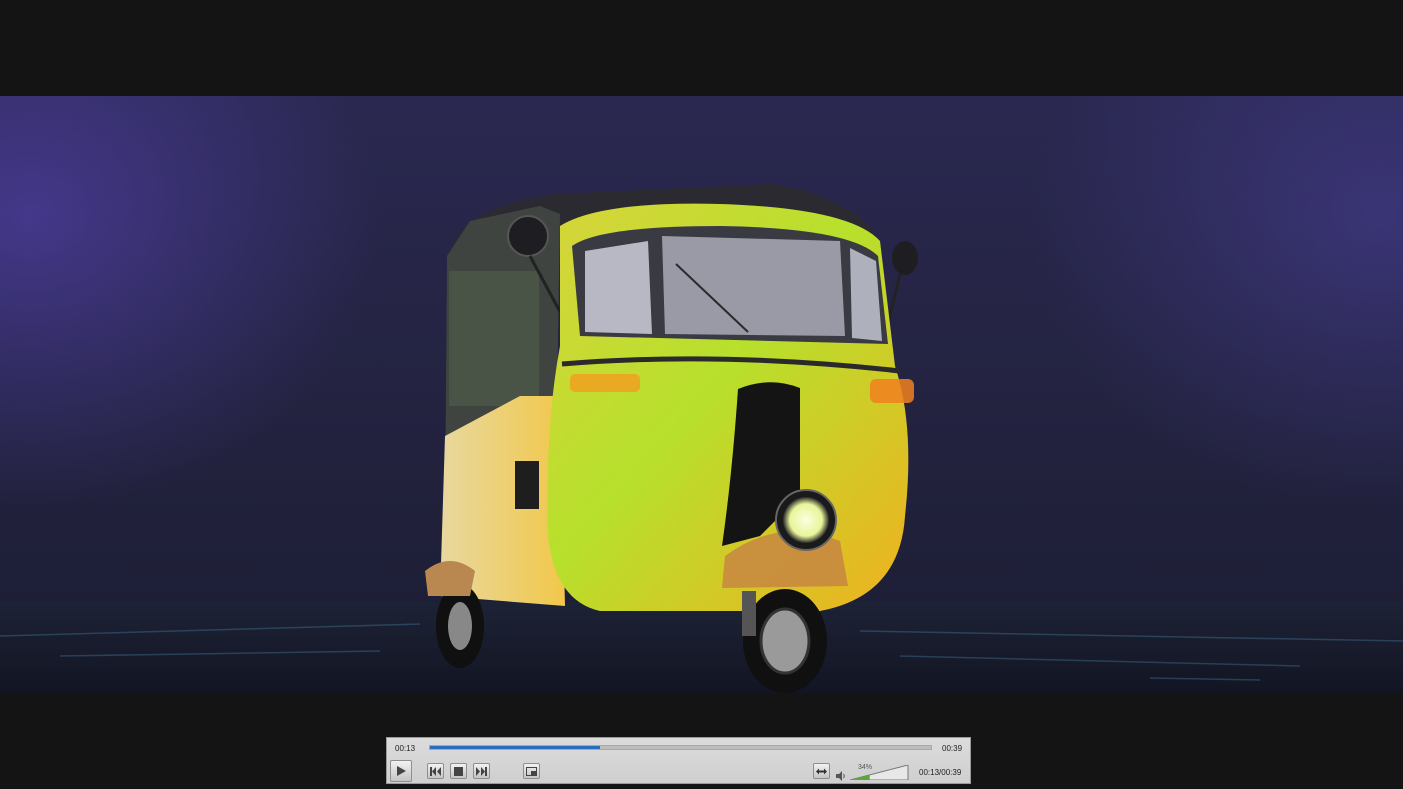 This screenshot has height=789, width=1403. I want to click on speaker-icon, so click(841, 777).